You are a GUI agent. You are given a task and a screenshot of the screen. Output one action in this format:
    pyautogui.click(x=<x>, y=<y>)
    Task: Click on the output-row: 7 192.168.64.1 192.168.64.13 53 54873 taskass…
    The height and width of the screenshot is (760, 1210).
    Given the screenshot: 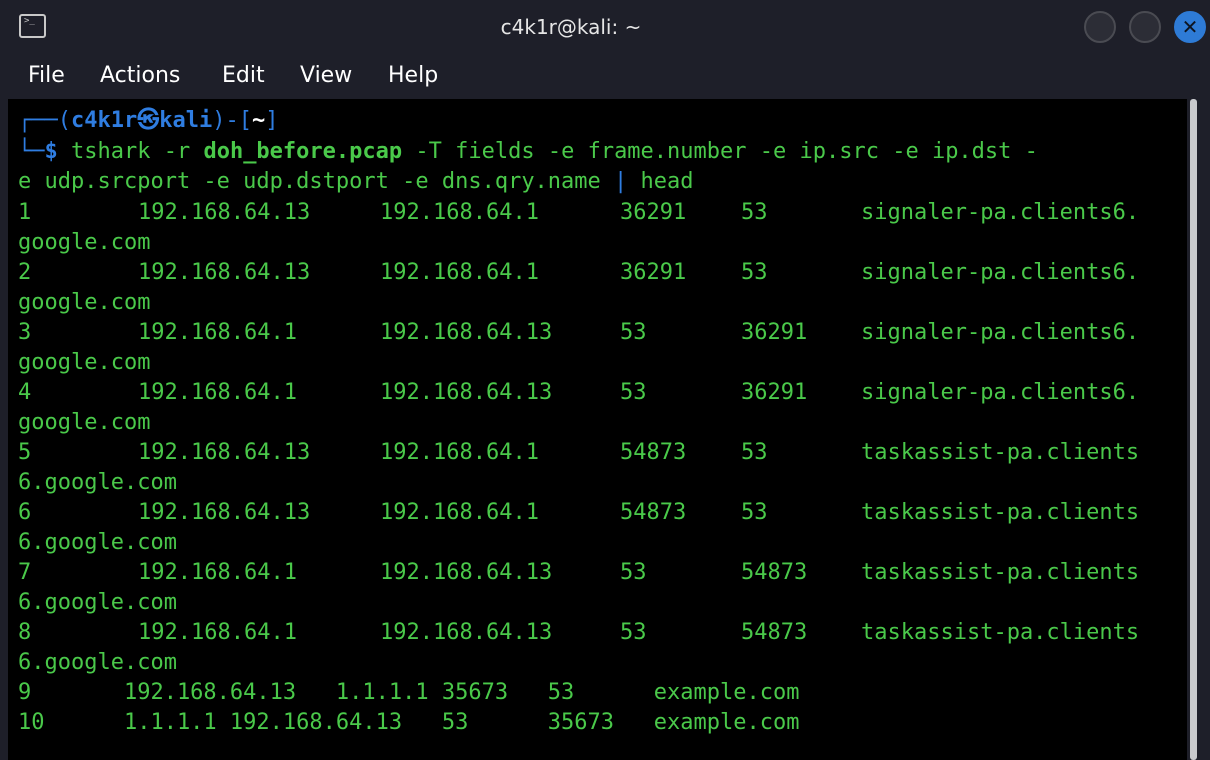 What is the action you would take?
    pyautogui.click(x=602, y=573)
    